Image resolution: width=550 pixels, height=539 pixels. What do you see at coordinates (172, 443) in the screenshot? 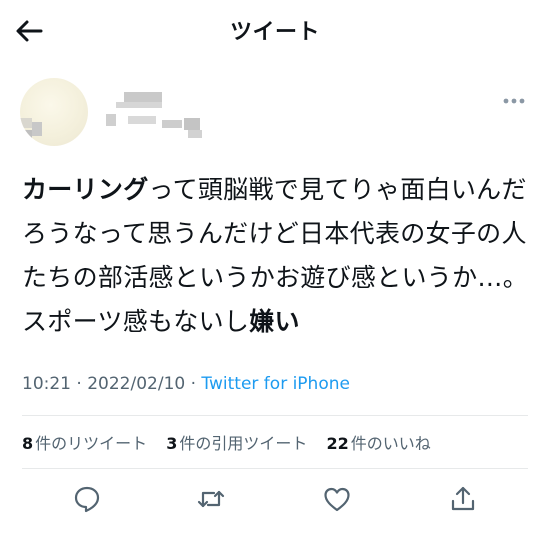
I see `quote-count: 3` at bounding box center [172, 443].